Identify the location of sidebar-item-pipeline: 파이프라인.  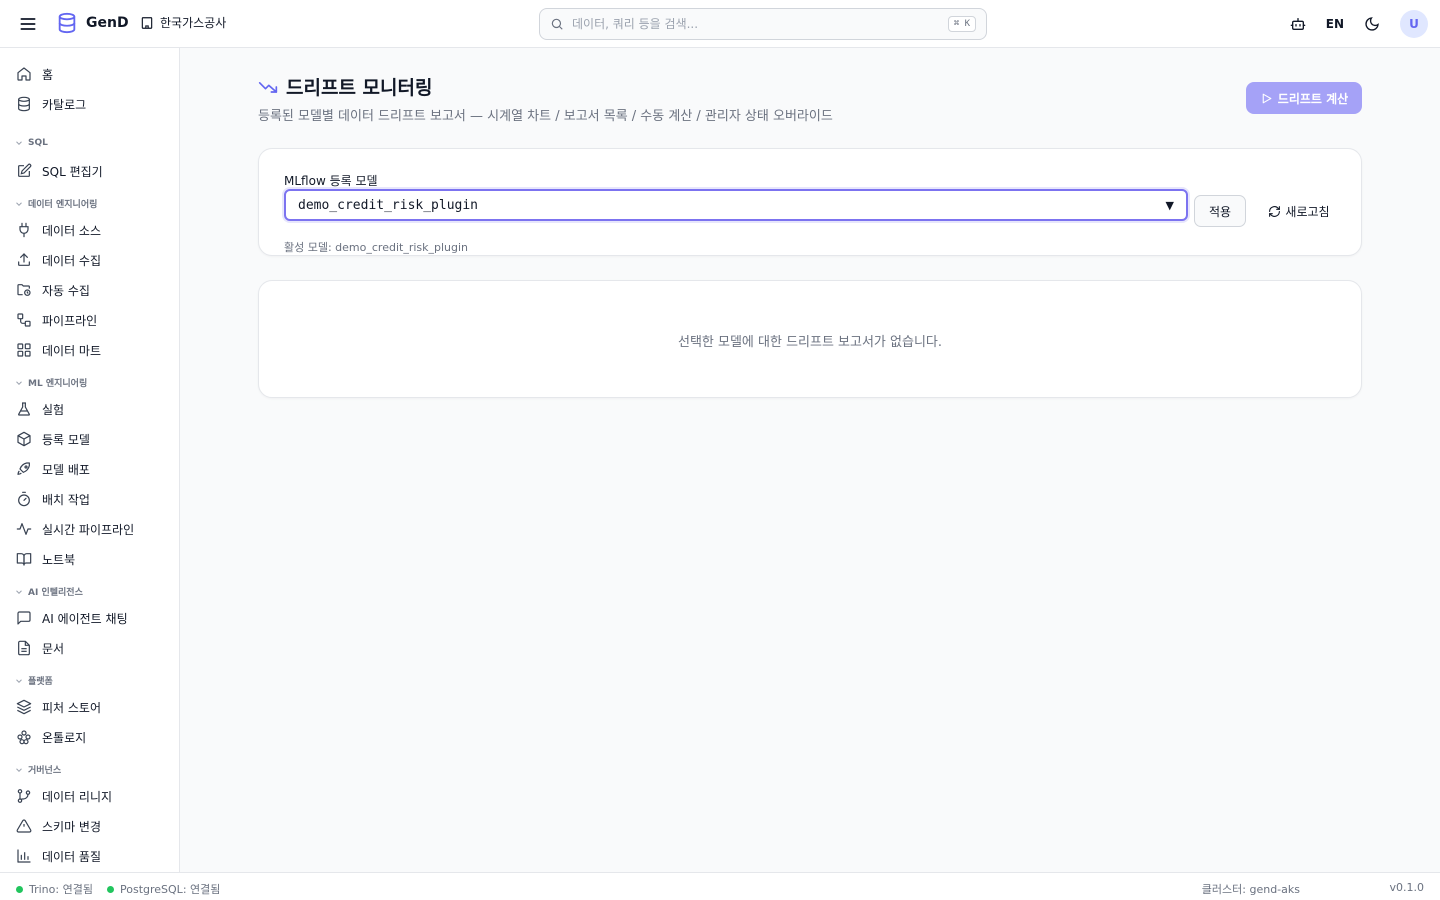
(90, 320).